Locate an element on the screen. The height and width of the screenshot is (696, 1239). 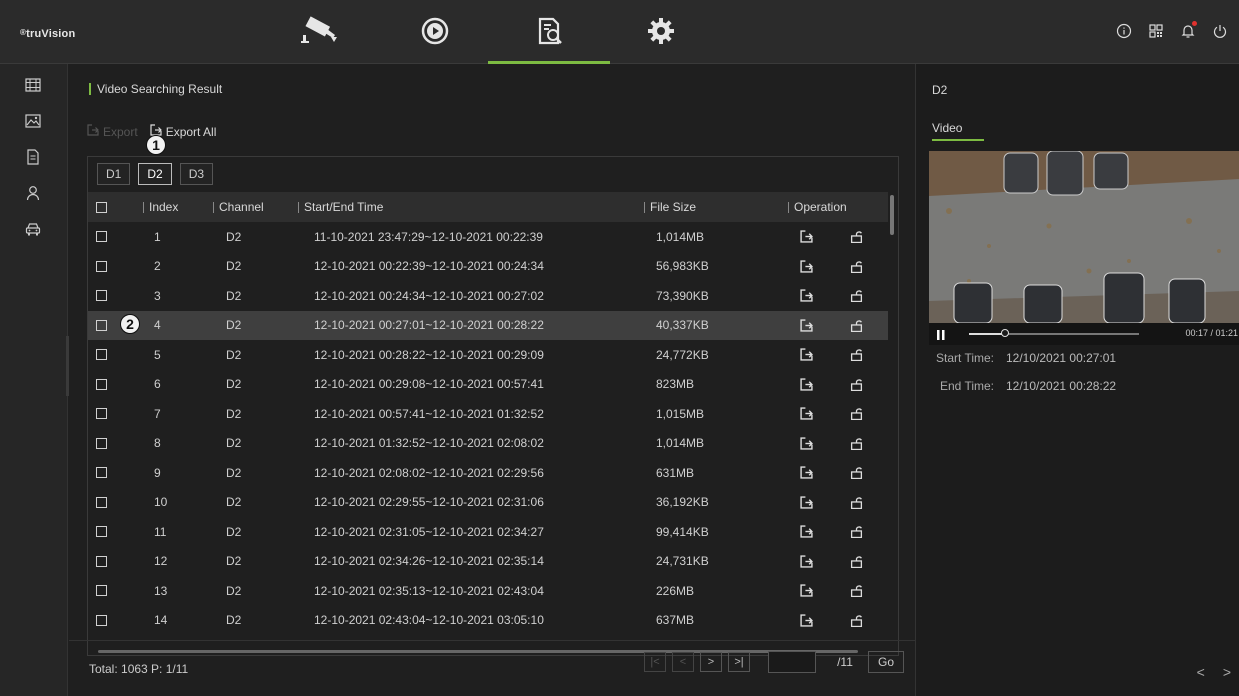
person-icon is located at coordinates (33, 193).